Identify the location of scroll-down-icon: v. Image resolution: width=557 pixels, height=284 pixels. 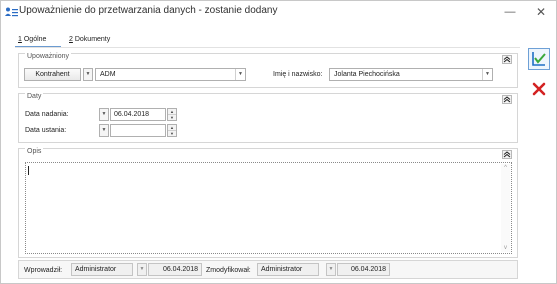
(505, 248).